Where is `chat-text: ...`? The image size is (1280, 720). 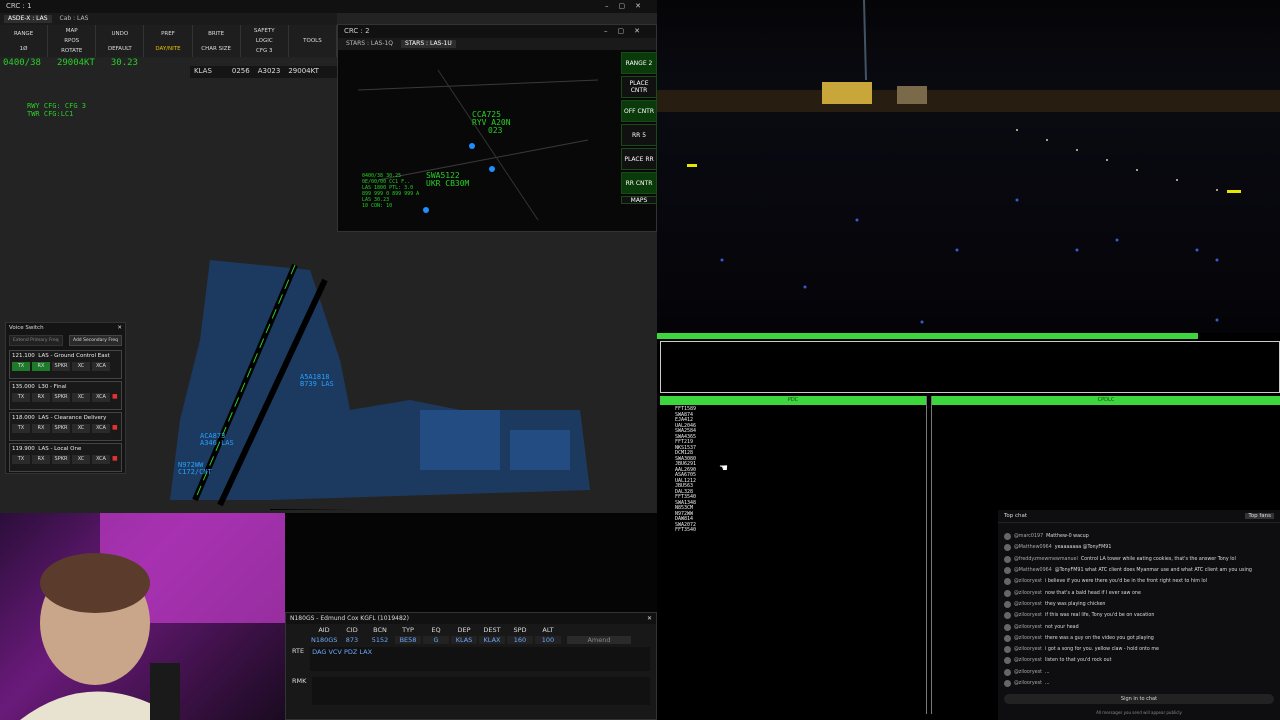
chat-text: ... is located at coordinates (1047, 683).